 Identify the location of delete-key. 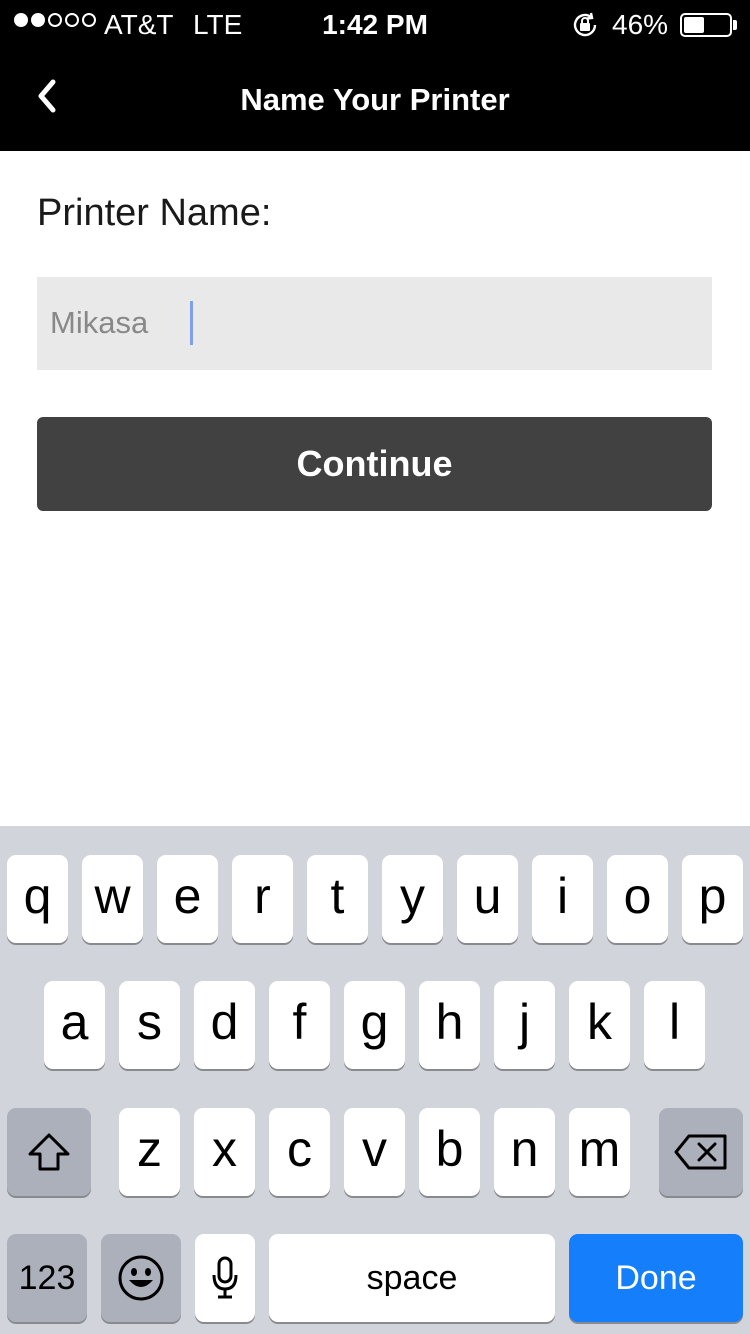
(701, 1152).